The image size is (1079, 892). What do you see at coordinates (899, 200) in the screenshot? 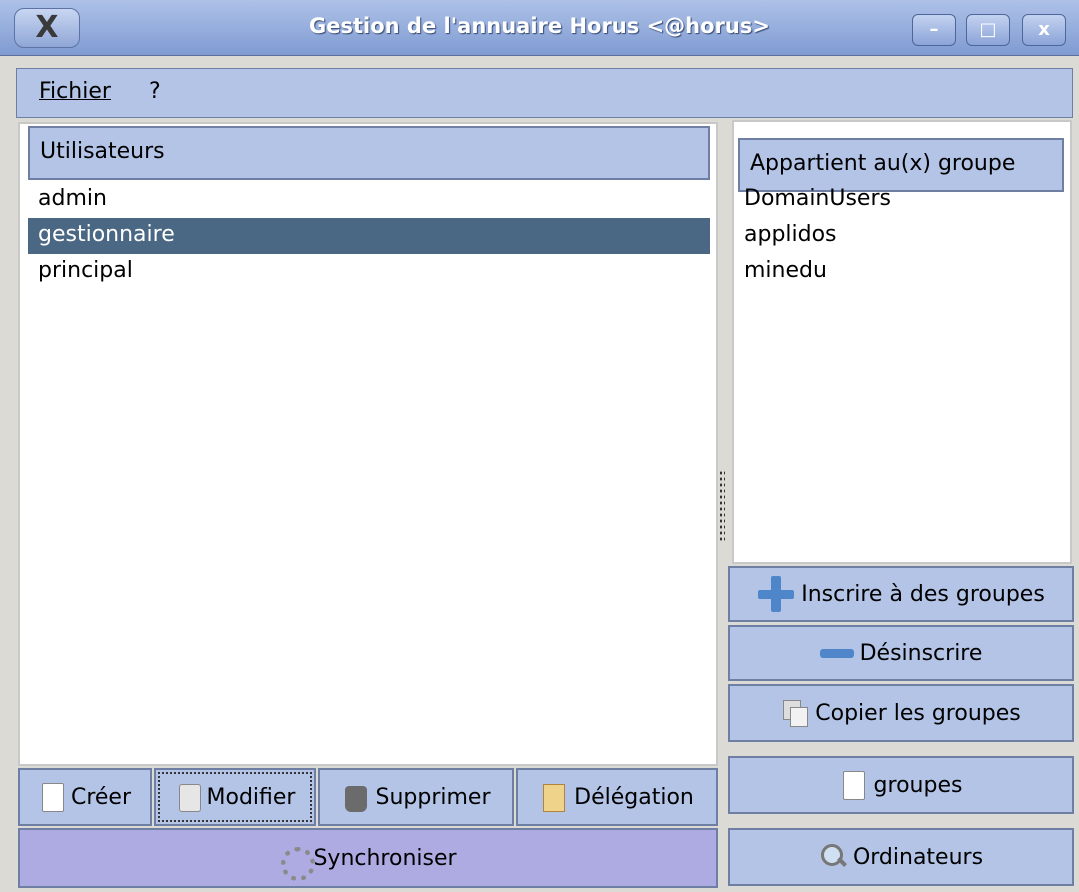
I see `list-item: DomainUsers` at bounding box center [899, 200].